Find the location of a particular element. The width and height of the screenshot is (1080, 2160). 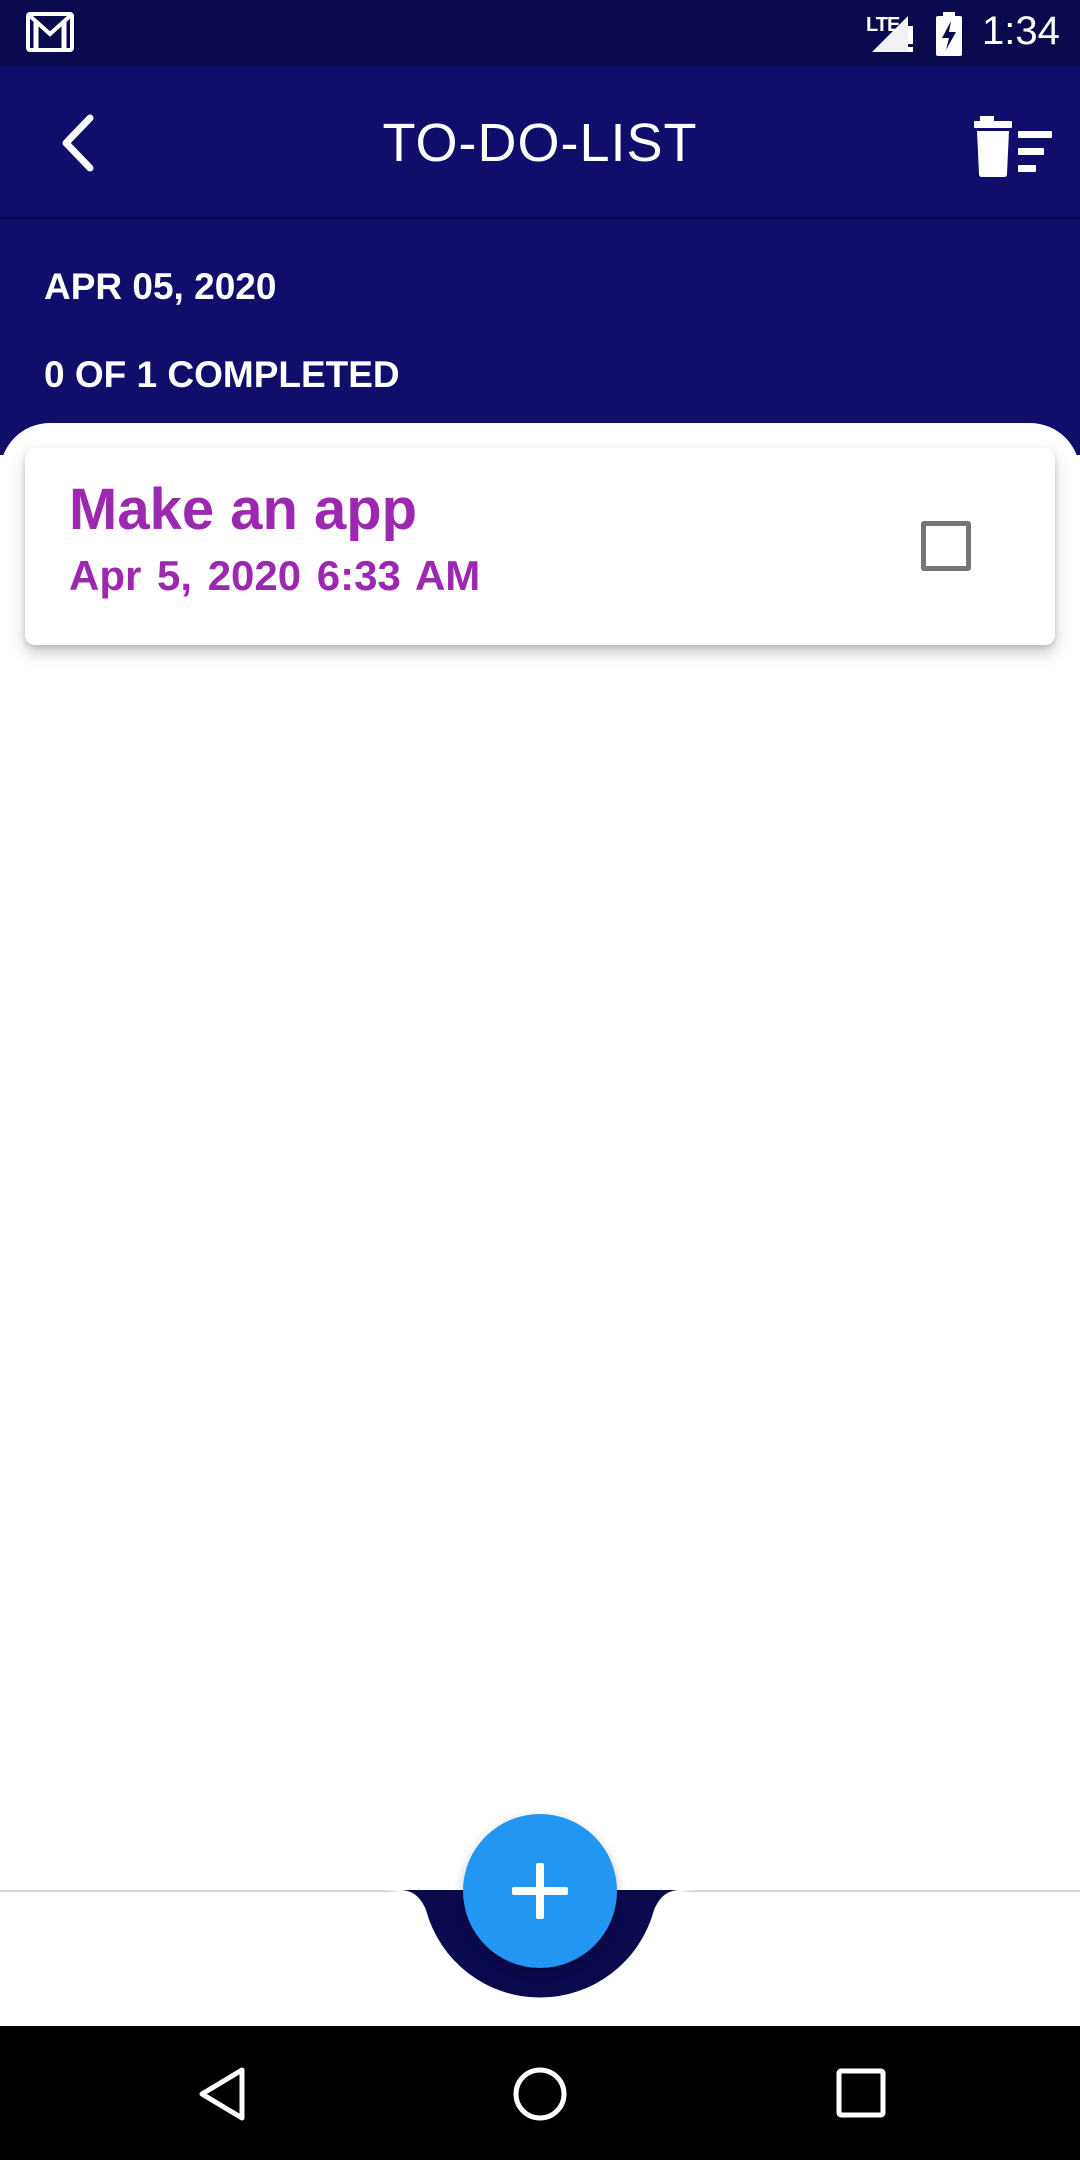

summary-header: APR 05, 2020 0 OF 1 COMPLETED is located at coordinates (540, 337).